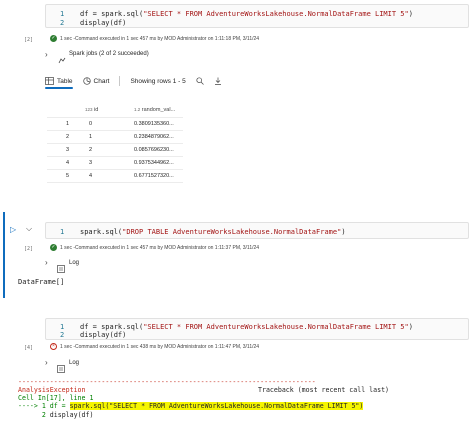  I want to click on table-icon, so click(49, 81).